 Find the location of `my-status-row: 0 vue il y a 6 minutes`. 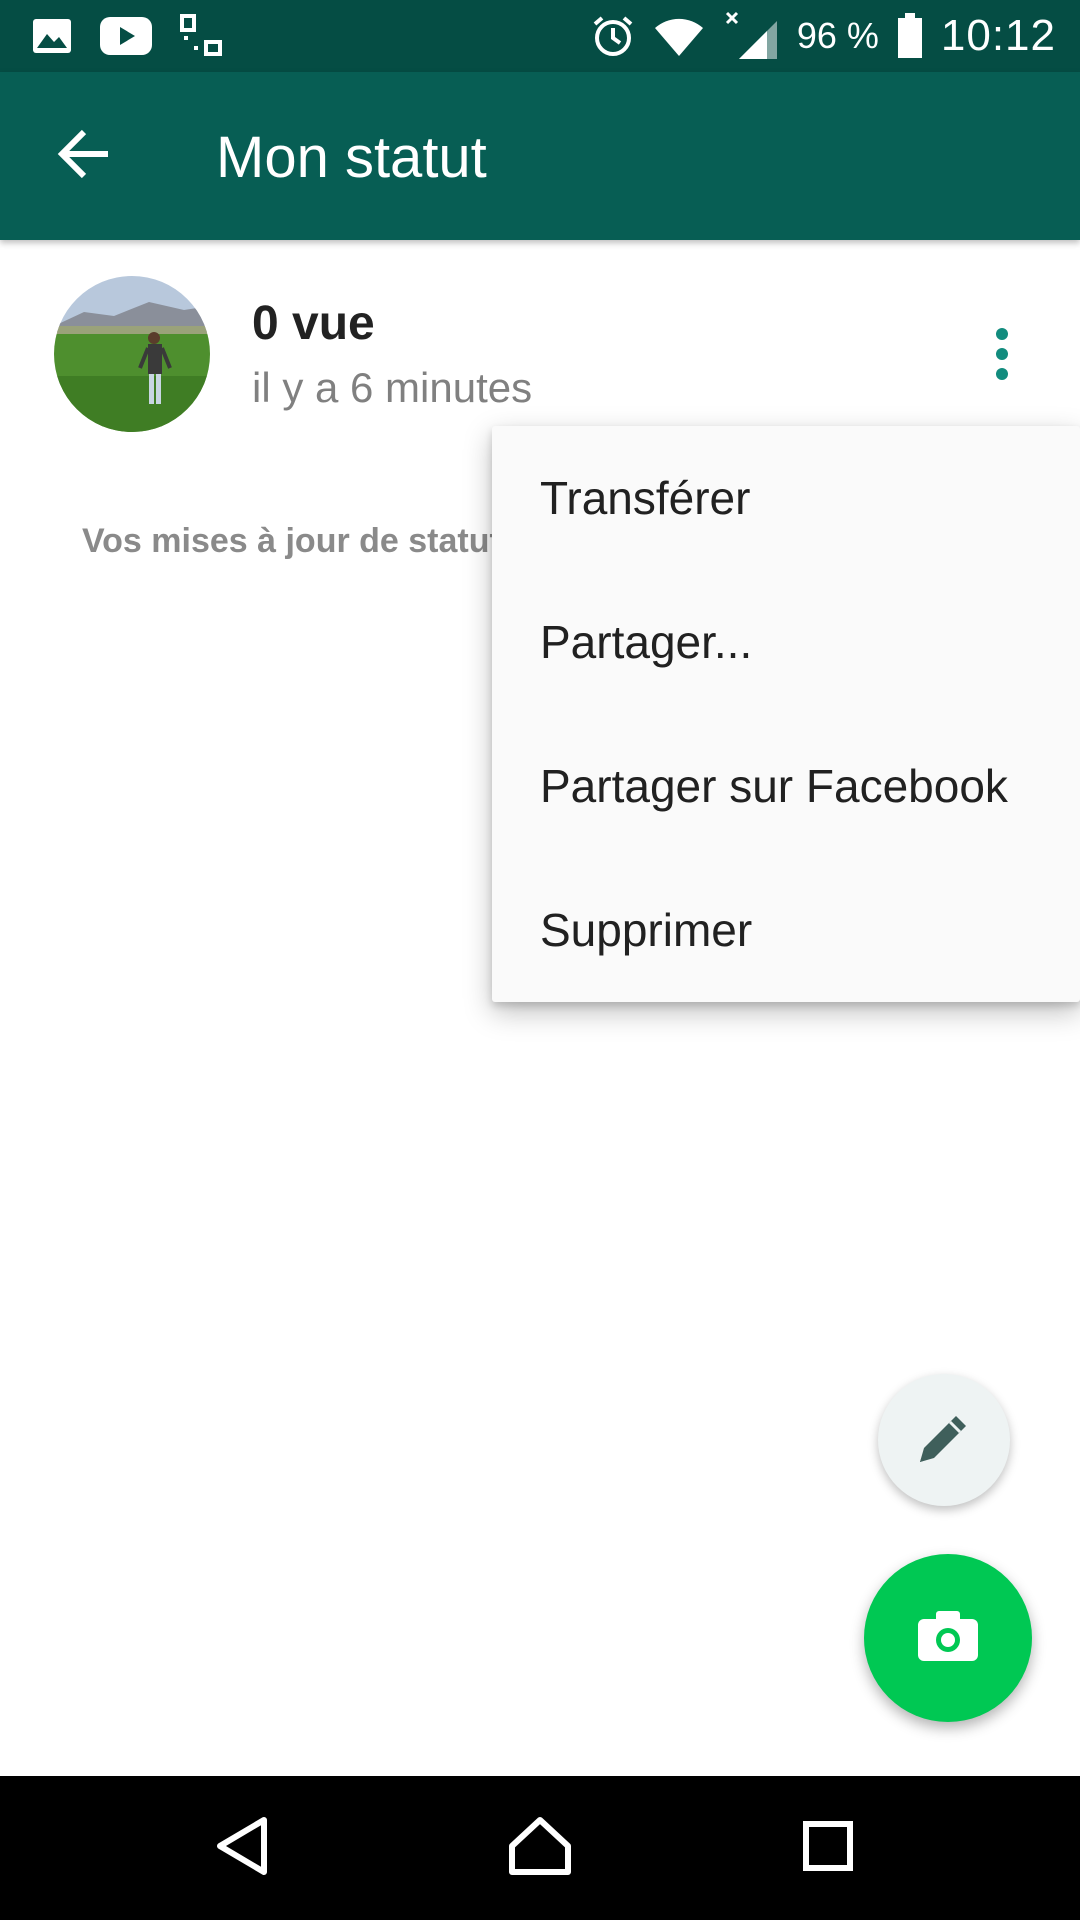

my-status-row: 0 vue il y a 6 minutes is located at coordinates (540, 340).